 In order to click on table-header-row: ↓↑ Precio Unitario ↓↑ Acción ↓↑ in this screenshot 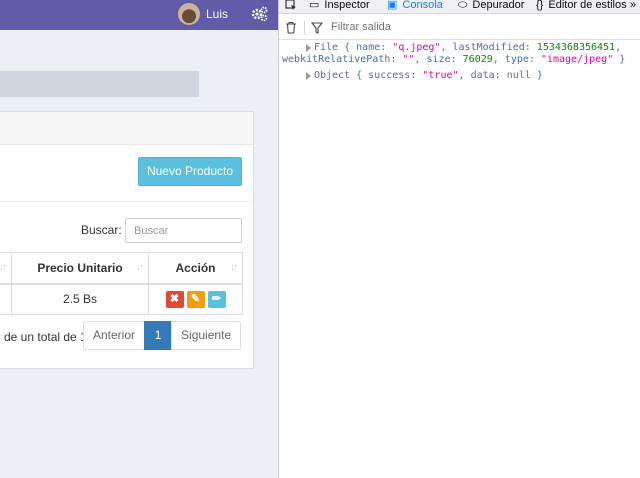, I will do `click(121, 268)`.